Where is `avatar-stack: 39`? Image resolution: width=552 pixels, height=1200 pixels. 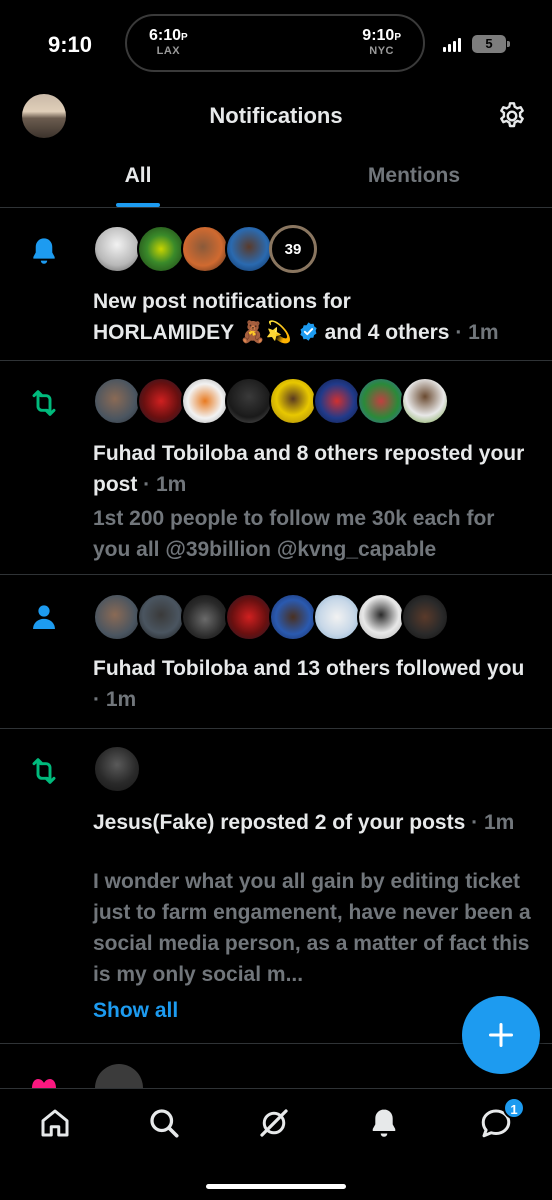
avatar-stack: 39 is located at coordinates (205, 249).